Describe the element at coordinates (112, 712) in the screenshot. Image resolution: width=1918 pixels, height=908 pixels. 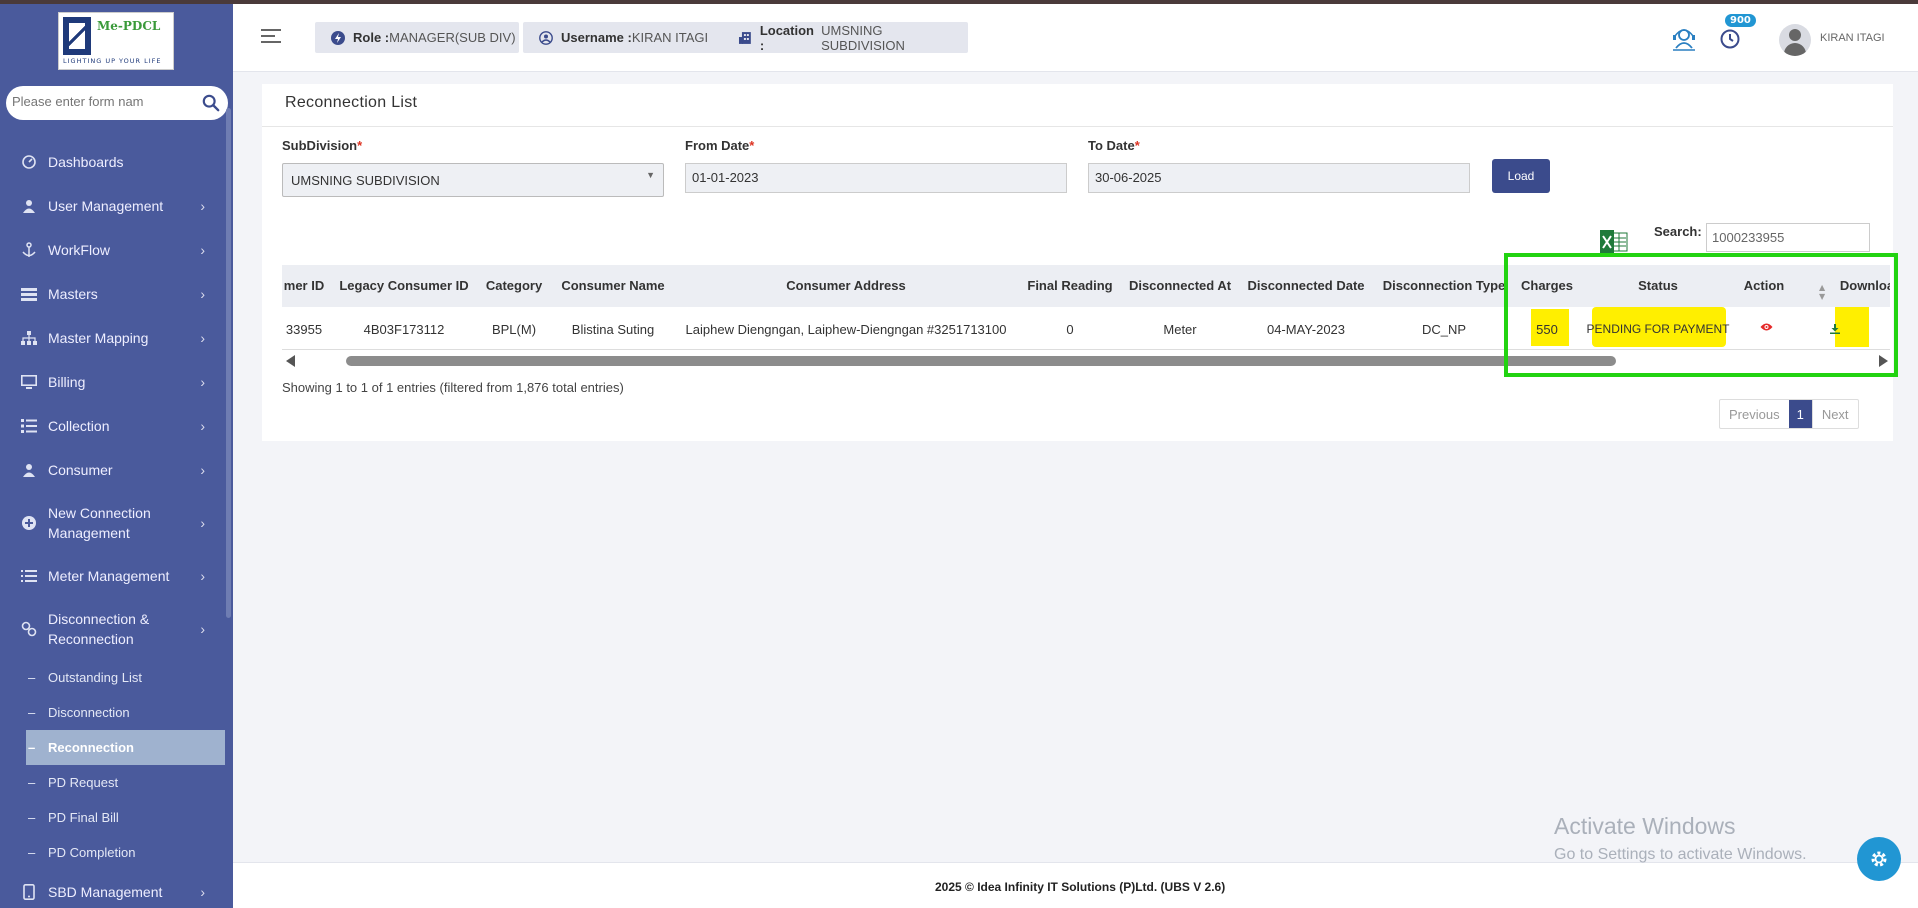
I see `sidebar-subitem-disconnection: – Disconnection` at that location.